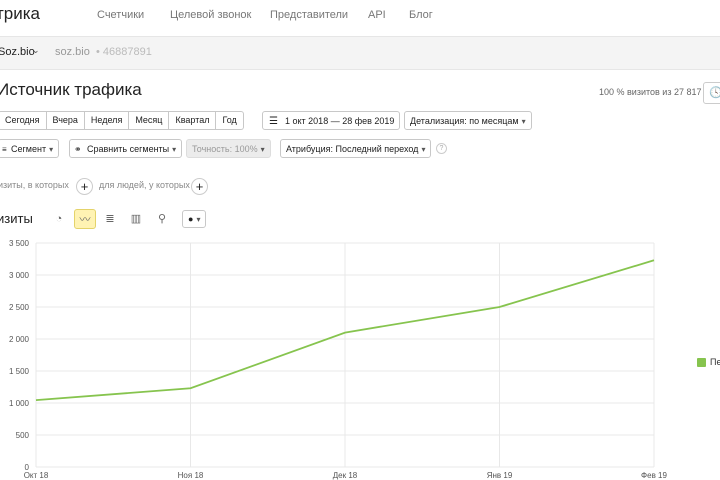  What do you see at coordinates (230, 120) in the screenshot?
I see `period-year: Год` at bounding box center [230, 120].